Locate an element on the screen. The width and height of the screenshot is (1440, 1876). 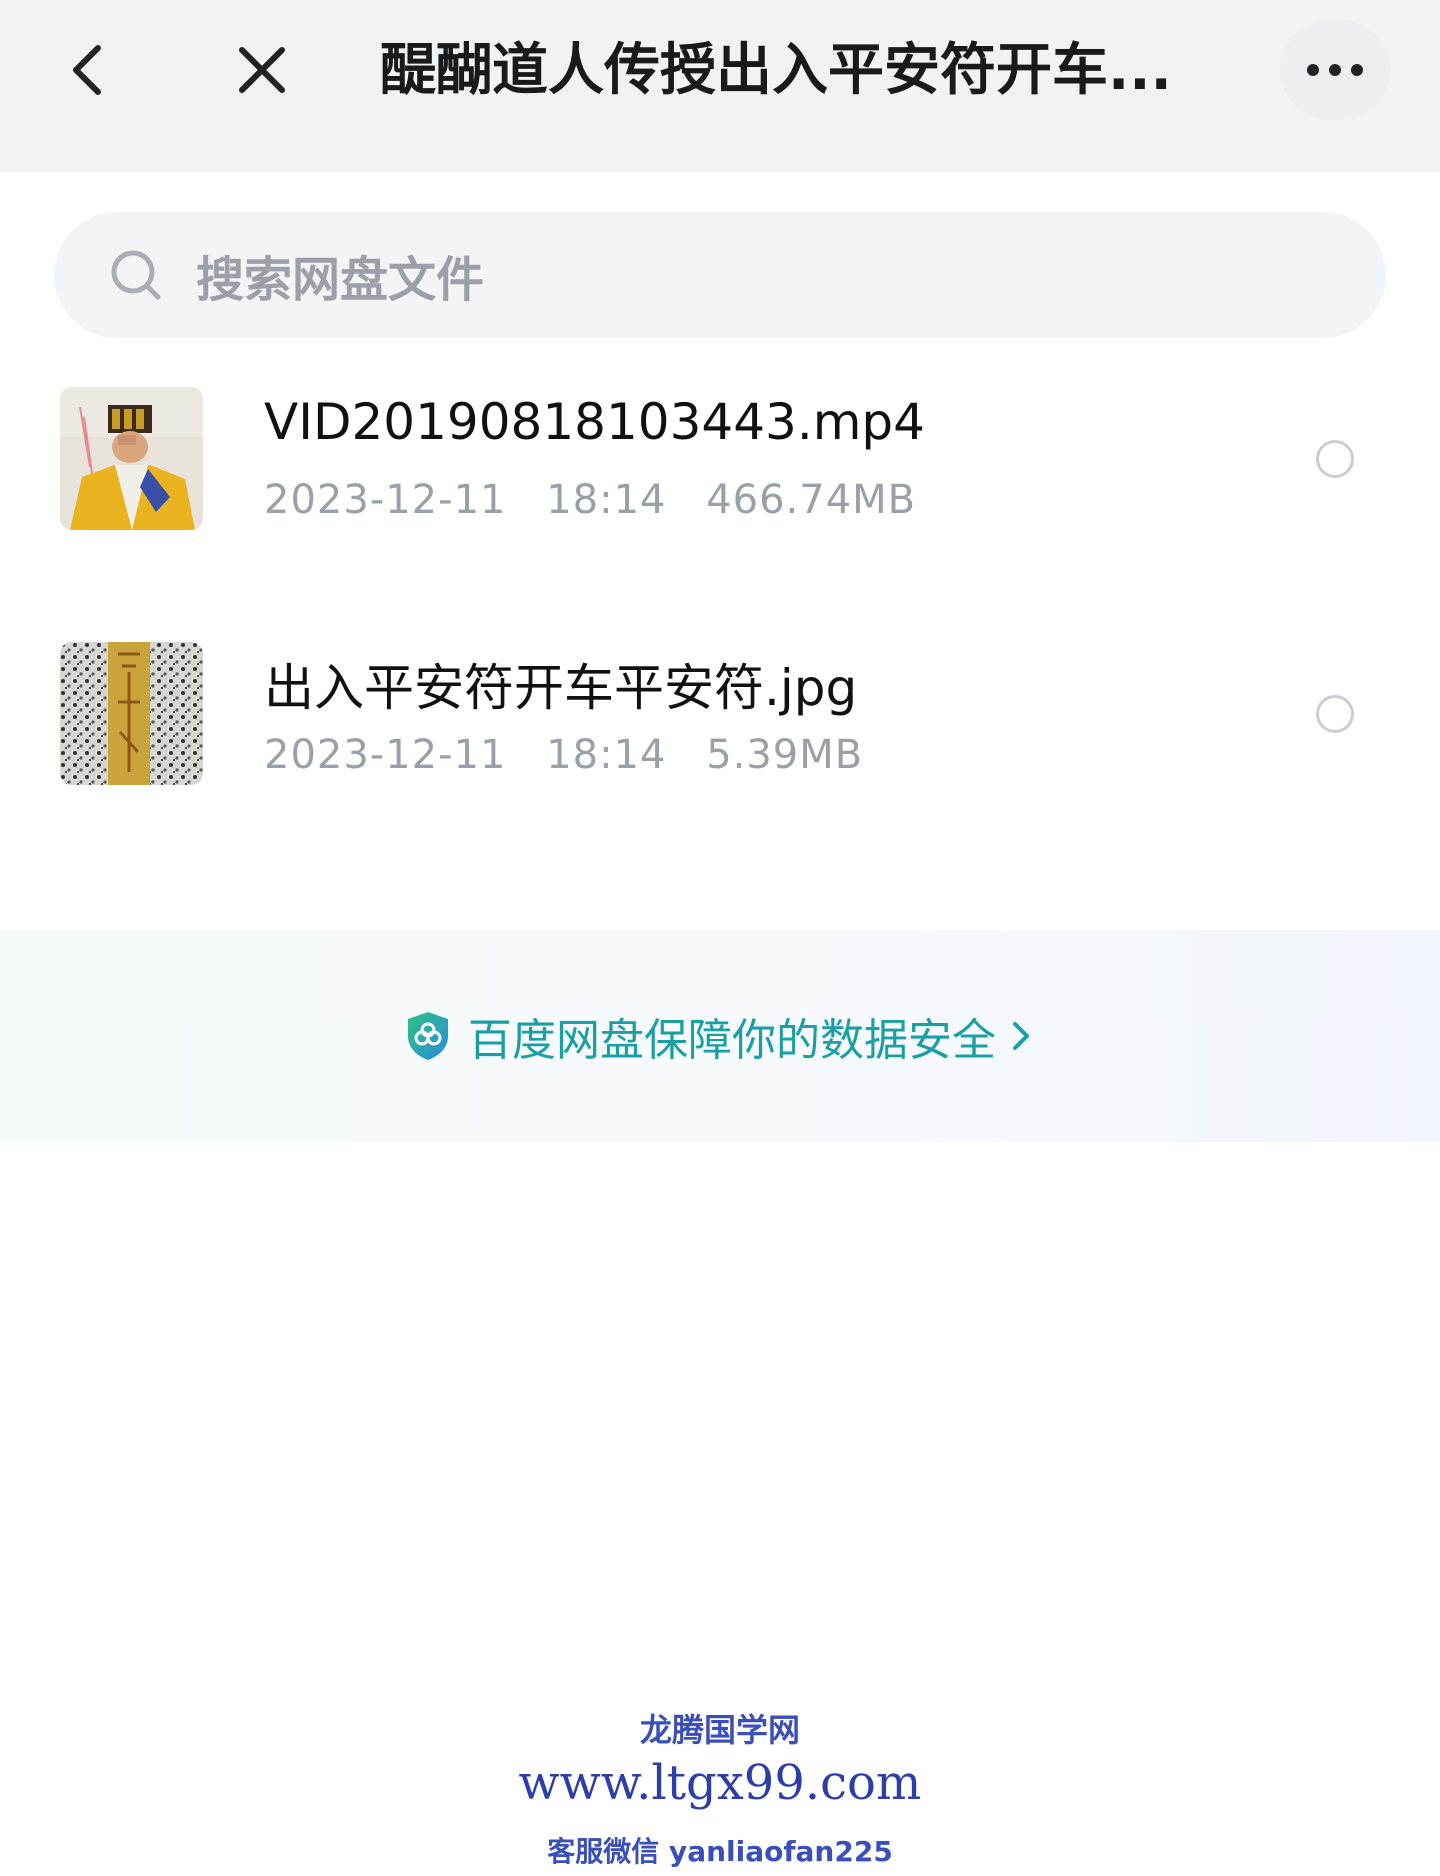
close-icon is located at coordinates (262, 70).